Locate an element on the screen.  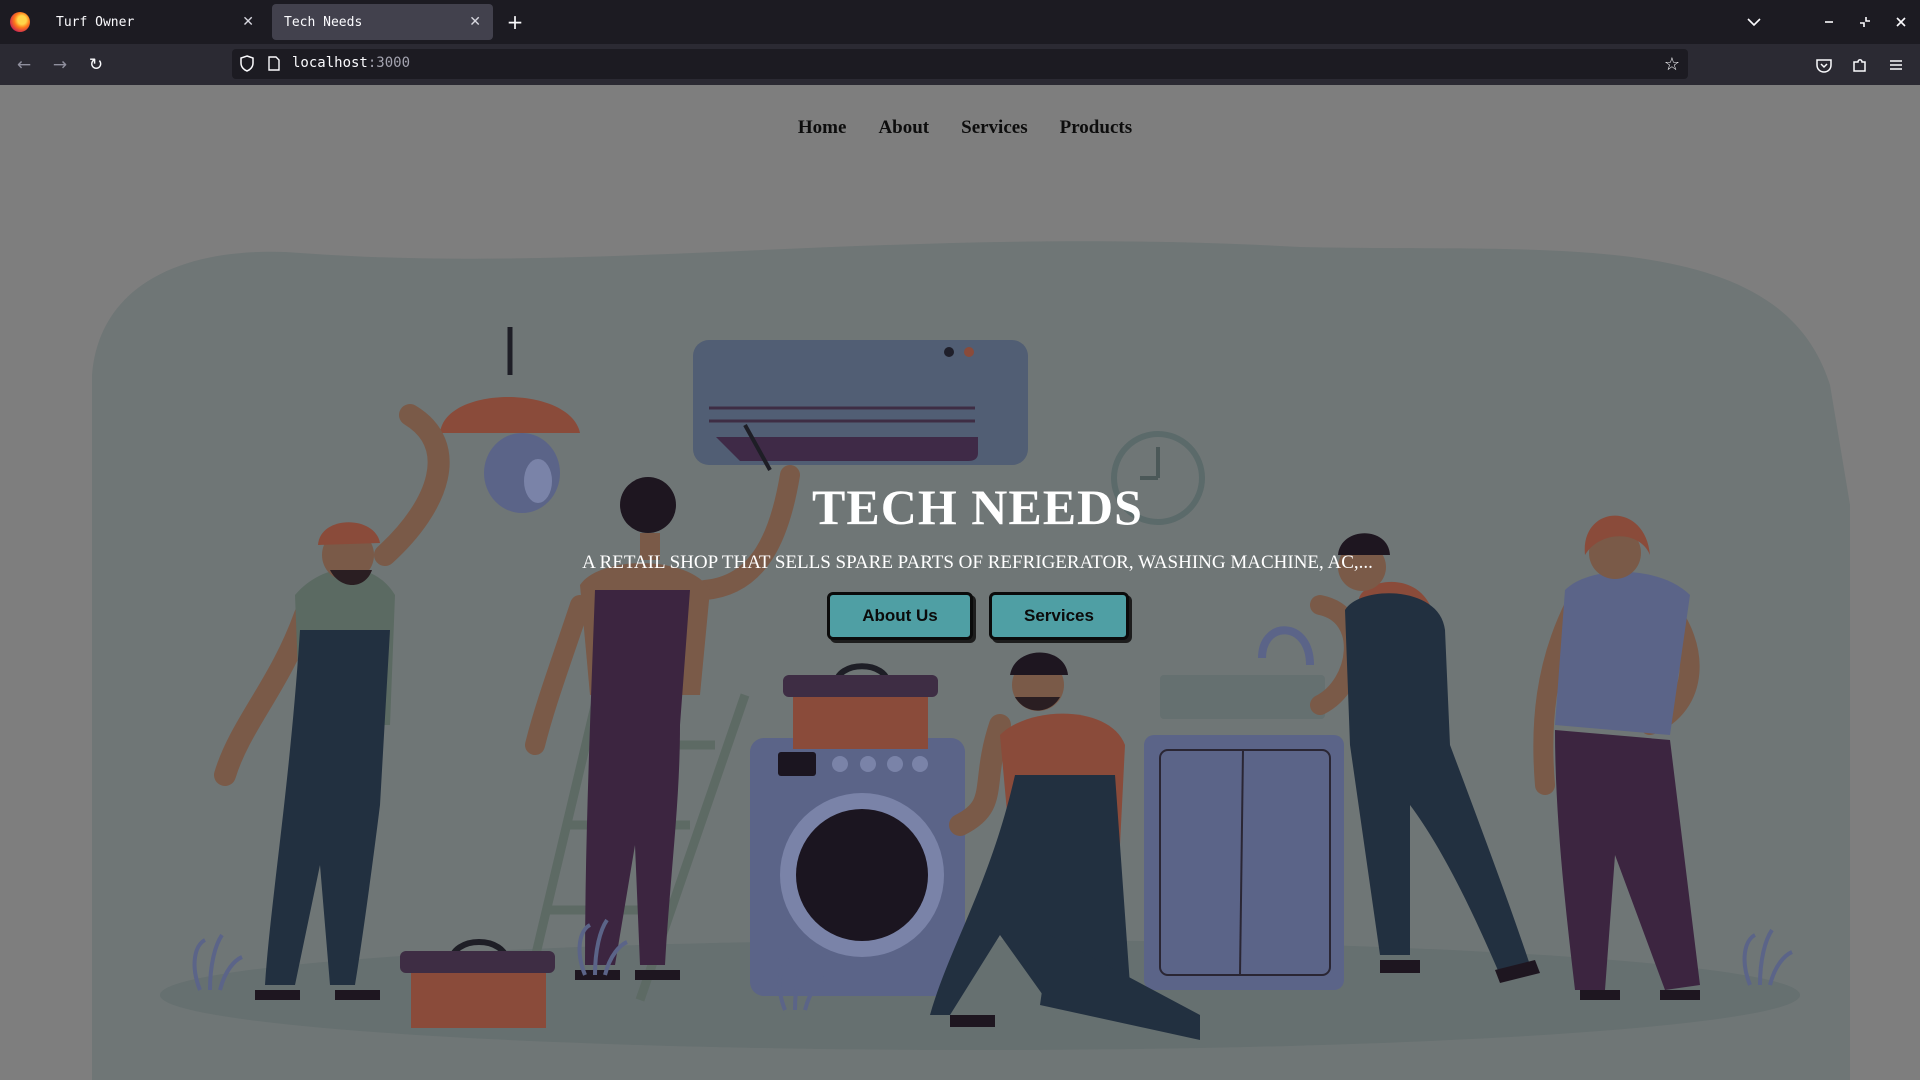
tab-title: Turf Owner is located at coordinates (95, 22).